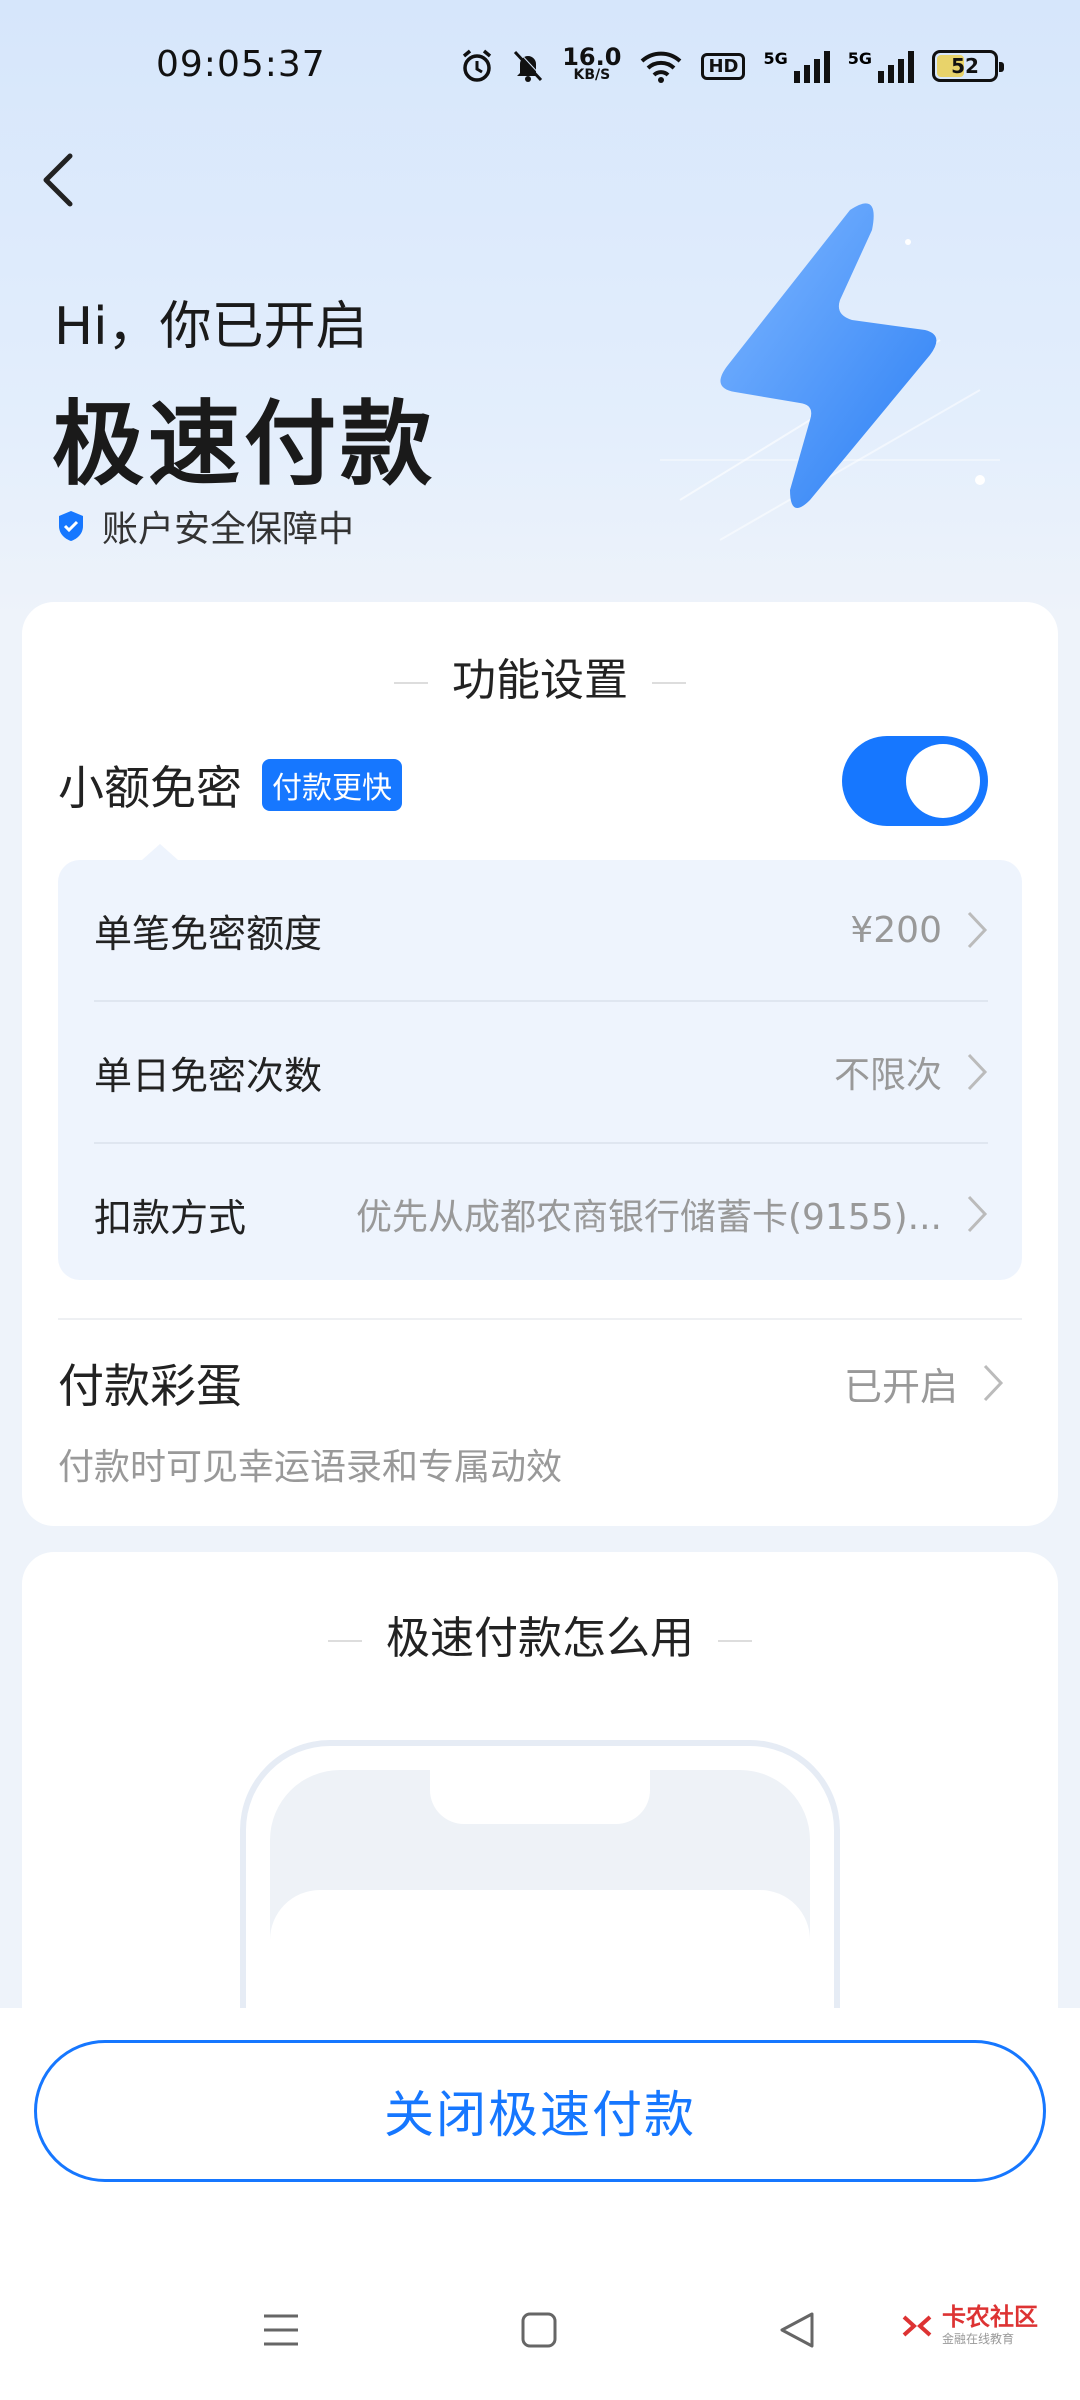 This screenshot has width=1080, height=2400. I want to click on back-button, so click(61, 180).